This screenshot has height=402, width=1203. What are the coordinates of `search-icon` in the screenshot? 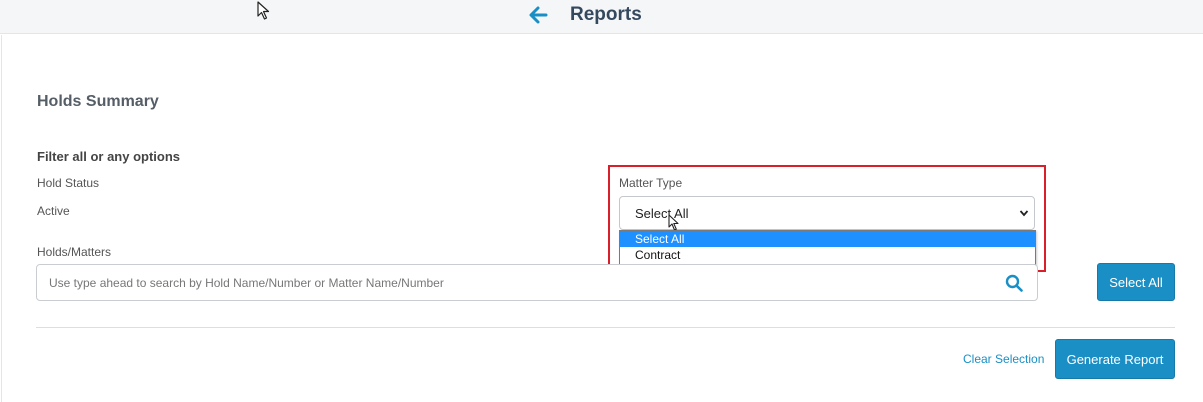 It's located at (1014, 283).